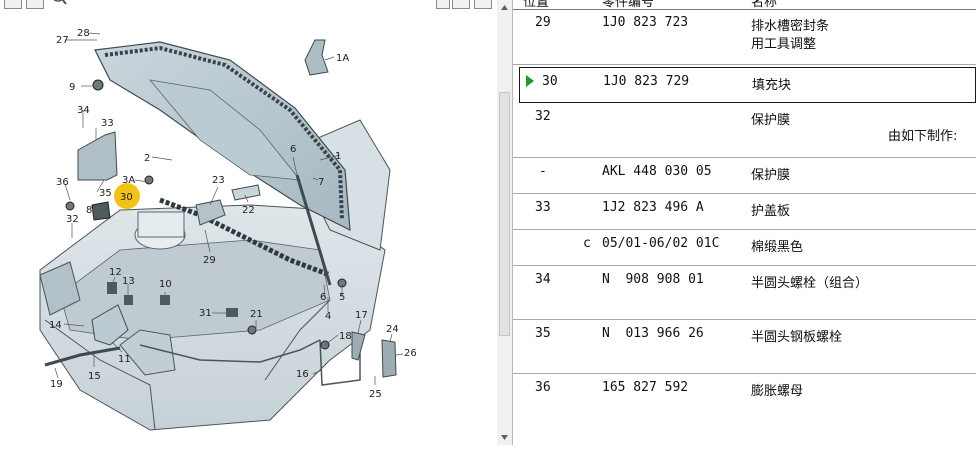 This screenshot has width=976, height=449. What do you see at coordinates (338, 156) in the screenshot?
I see `callout-1: 1` at bounding box center [338, 156].